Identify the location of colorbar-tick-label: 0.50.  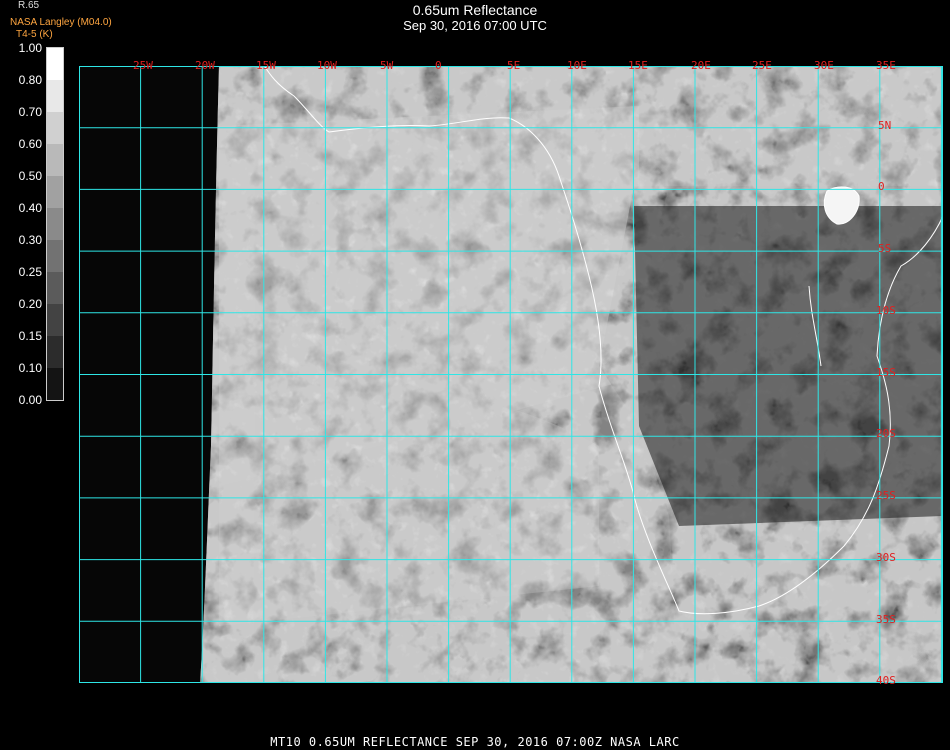
(30, 176).